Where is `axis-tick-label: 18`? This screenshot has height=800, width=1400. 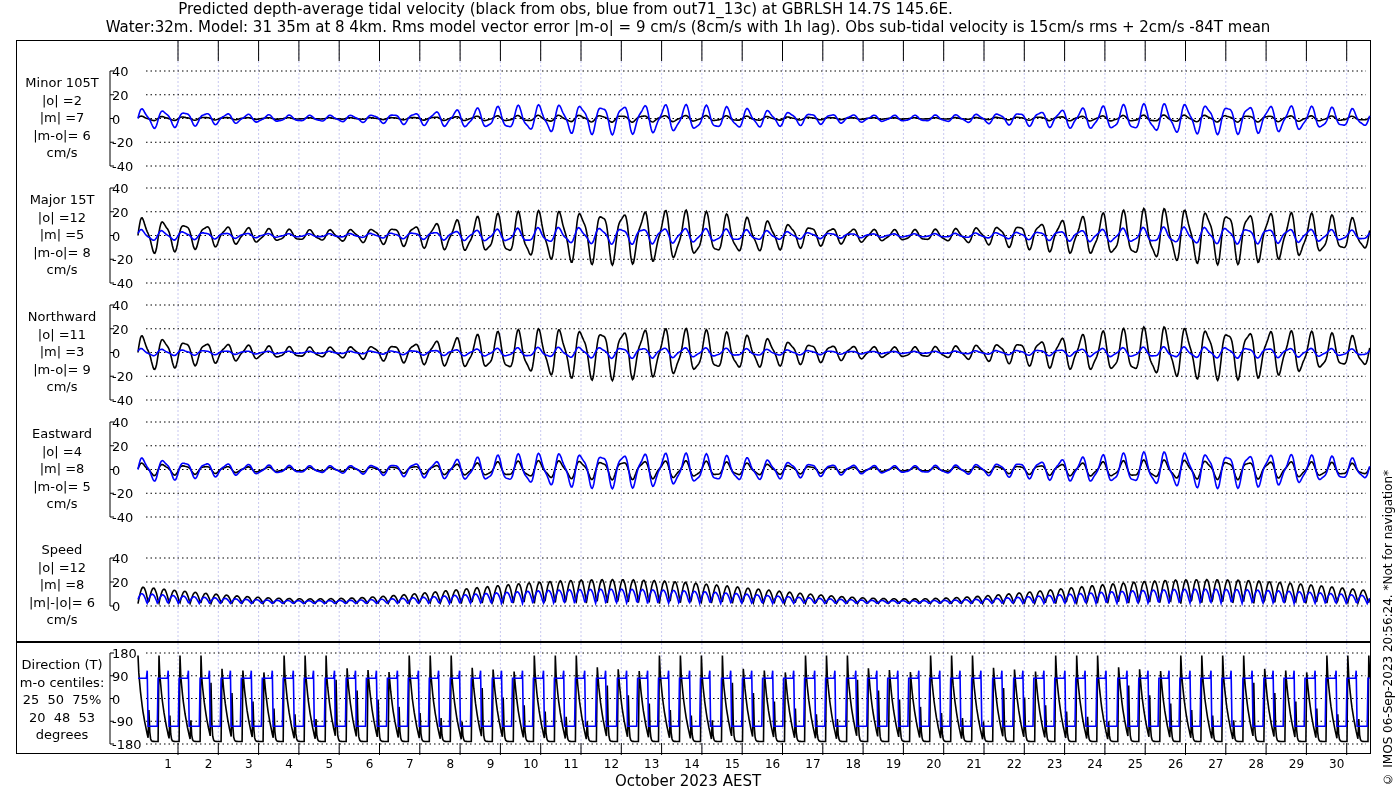
axis-tick-label: 18 is located at coordinates (853, 764).